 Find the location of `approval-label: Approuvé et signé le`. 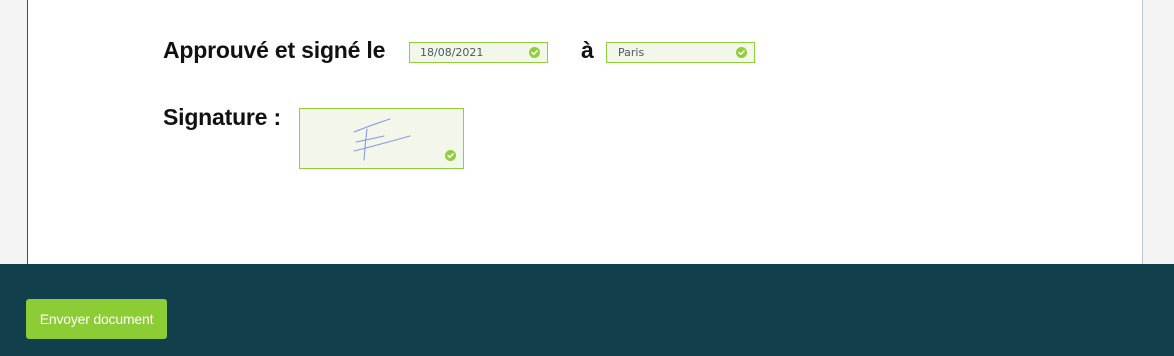

approval-label: Approuvé et signé le is located at coordinates (274, 50).